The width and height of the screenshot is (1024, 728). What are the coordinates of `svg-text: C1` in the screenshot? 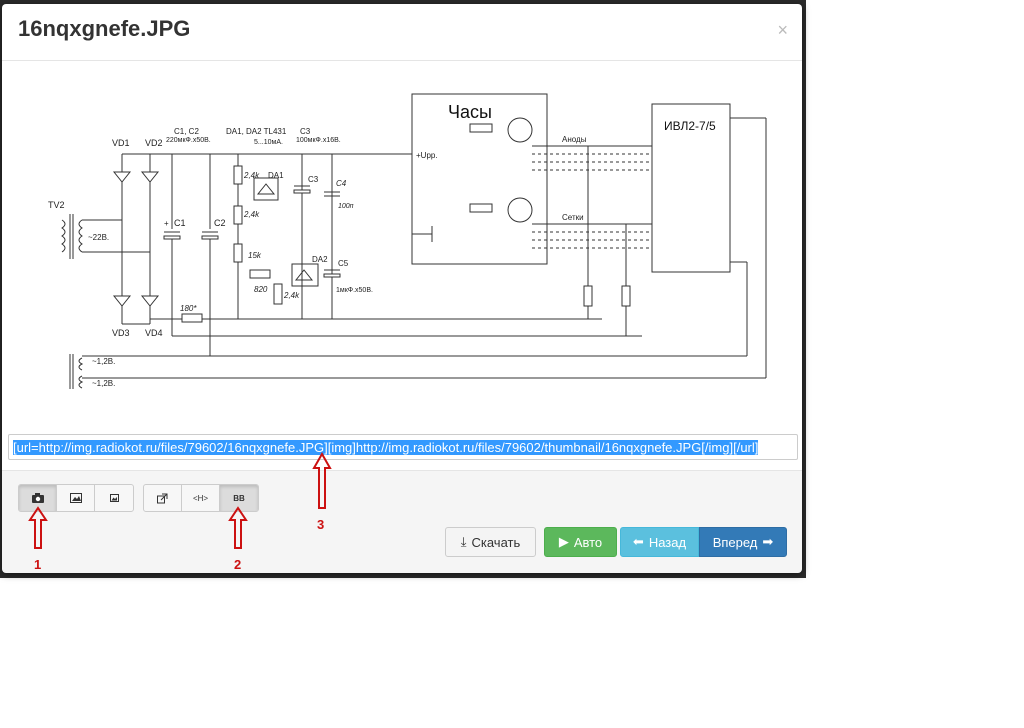 It's located at (180, 223).